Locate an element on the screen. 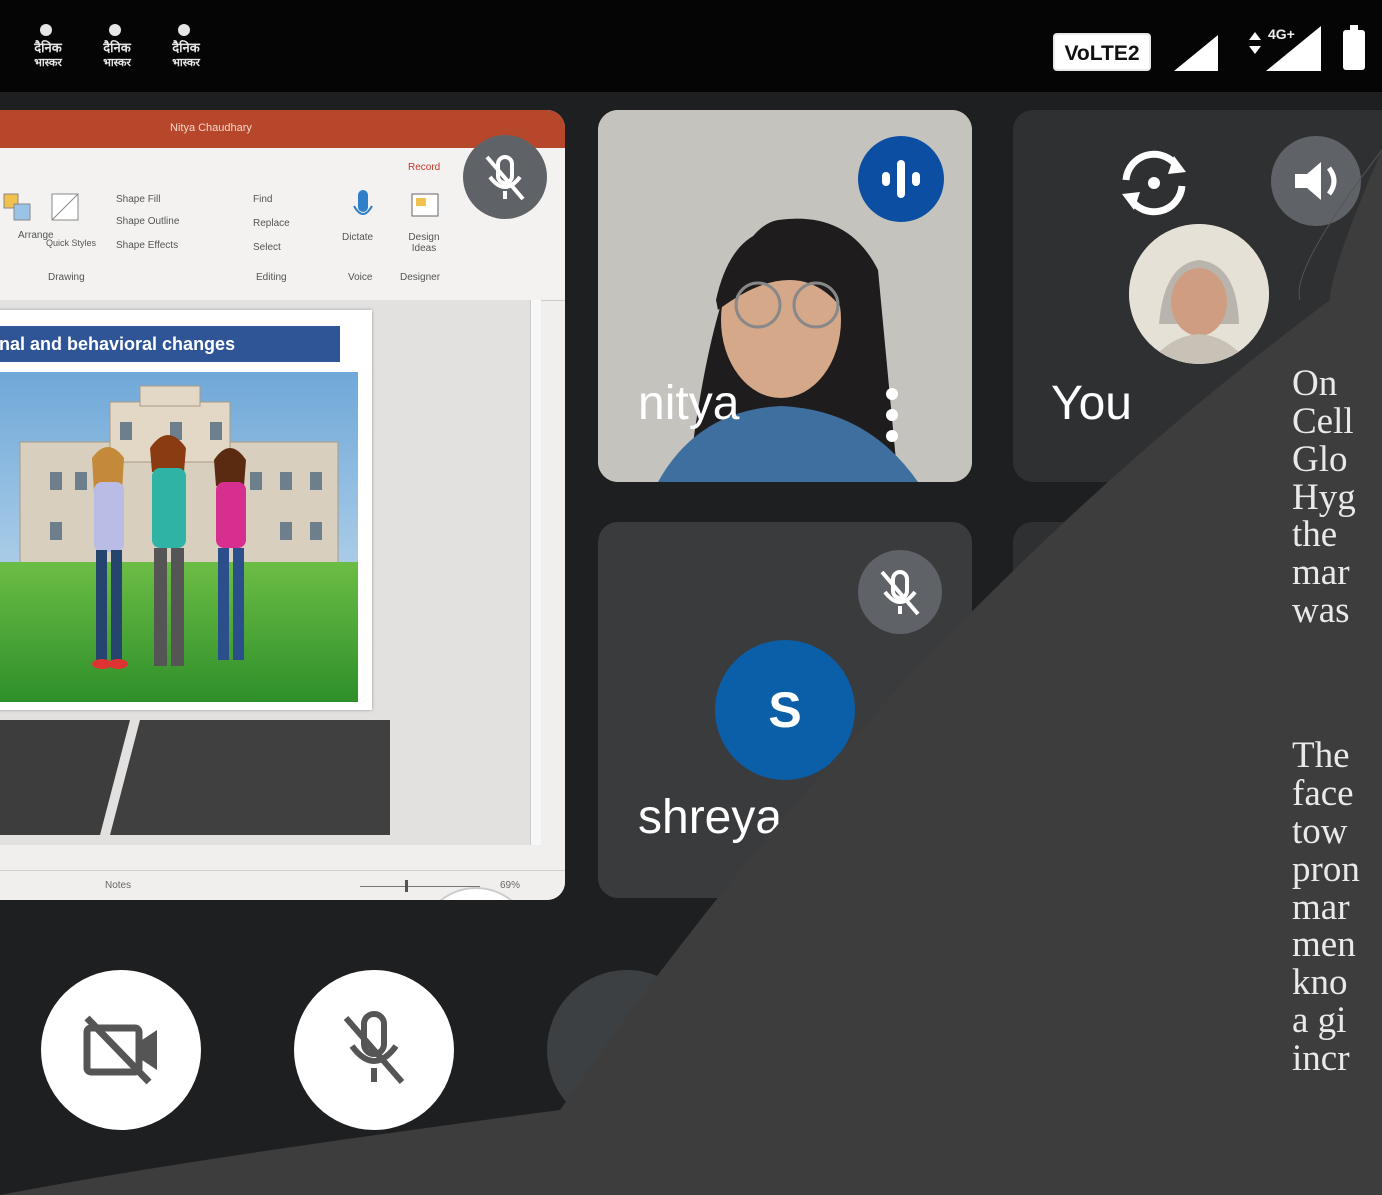 This screenshot has height=1195, width=1382. camera-off-icon is located at coordinates (120, 1050).